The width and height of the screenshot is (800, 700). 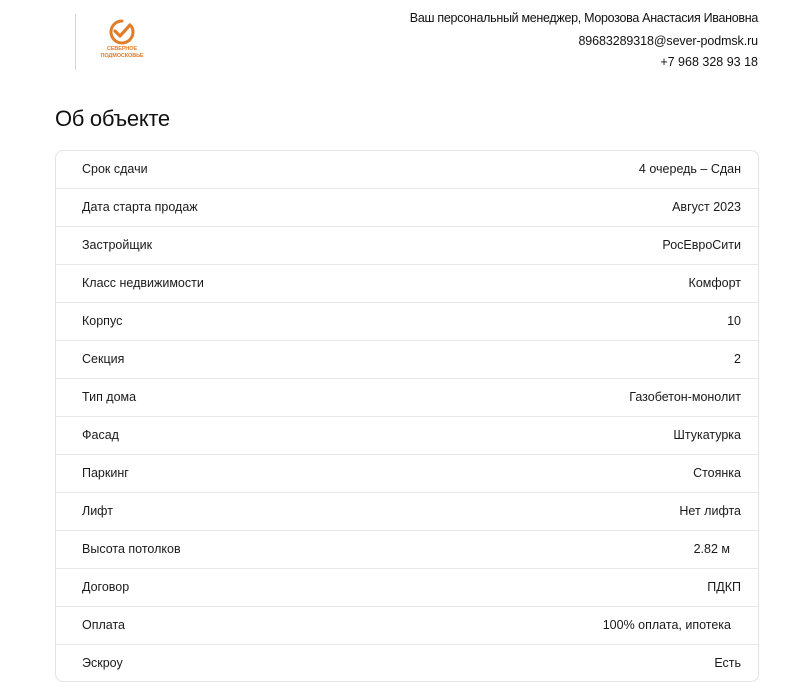 What do you see at coordinates (100, 435) in the screenshot?
I see `detail-label: Фасад` at bounding box center [100, 435].